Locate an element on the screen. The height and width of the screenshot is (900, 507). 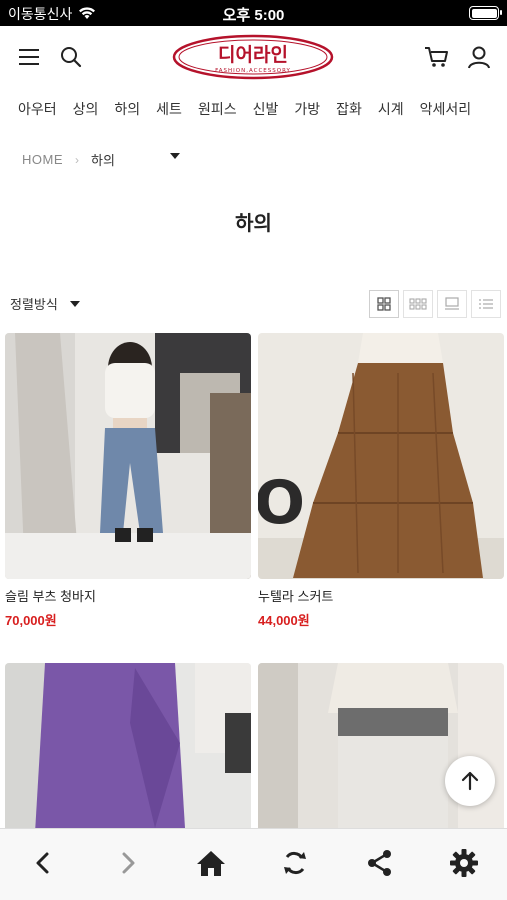
product-image is located at coordinates (128, 456).